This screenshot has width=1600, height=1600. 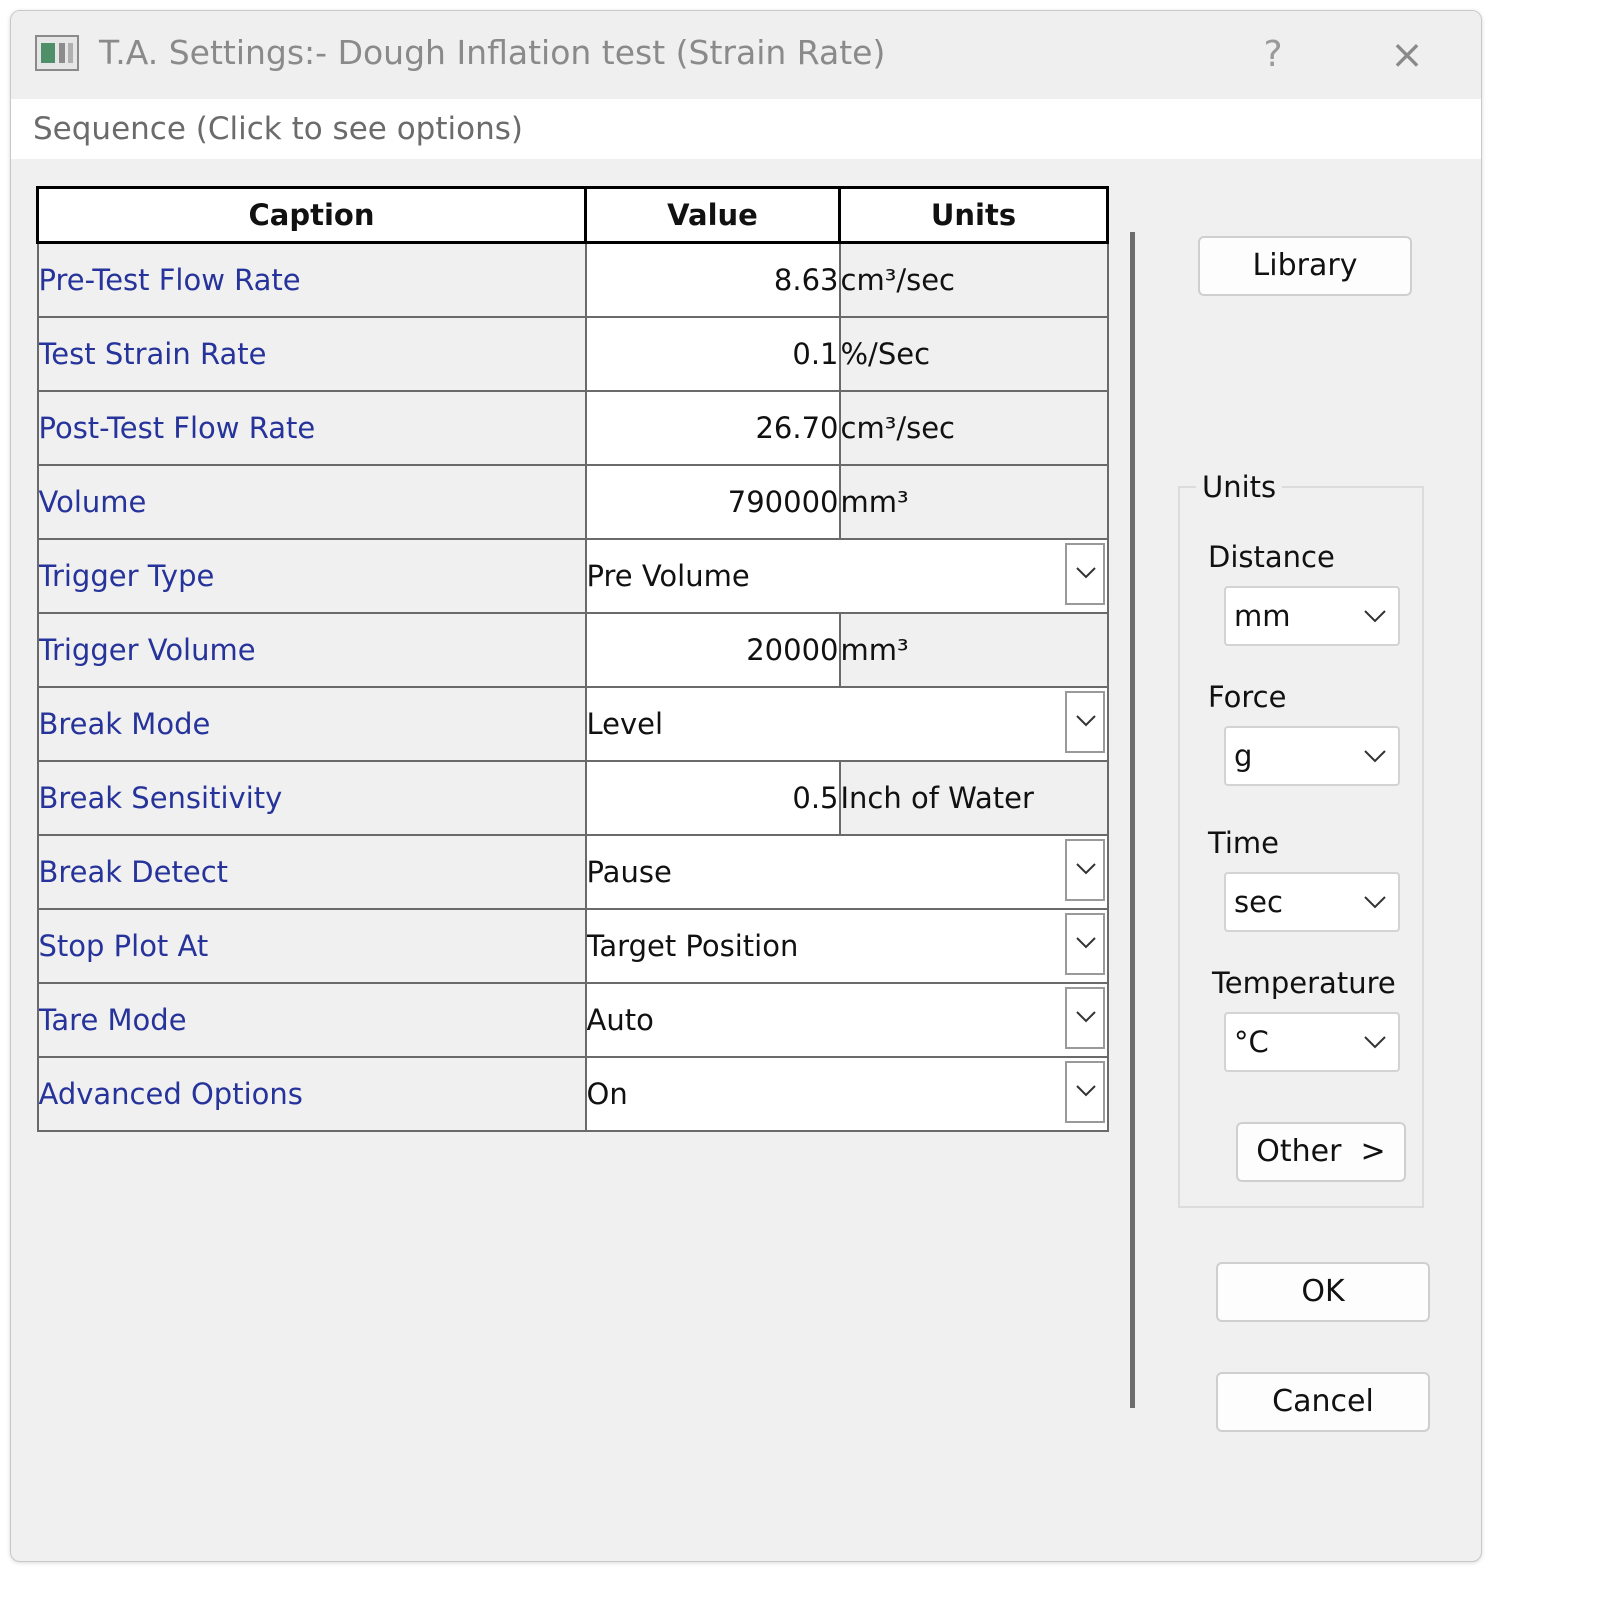 I want to click on row-unit: %/Sec, so click(x=973, y=354).